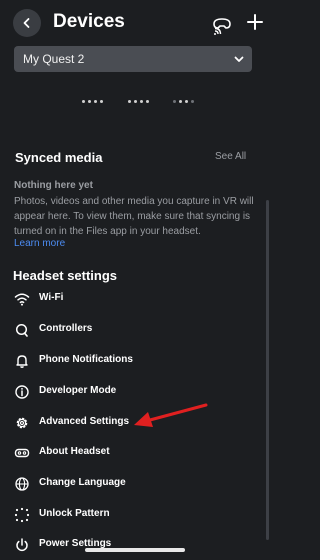 This screenshot has height=560, width=320. What do you see at coordinates (171, 415) in the screenshot?
I see `red-arrow-annotation` at bounding box center [171, 415].